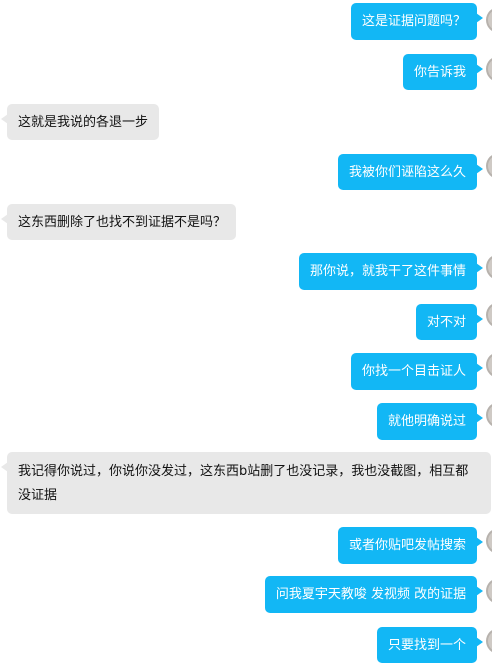  I want to click on message-text: 那你说，就我干了这件事情, so click(387, 271).